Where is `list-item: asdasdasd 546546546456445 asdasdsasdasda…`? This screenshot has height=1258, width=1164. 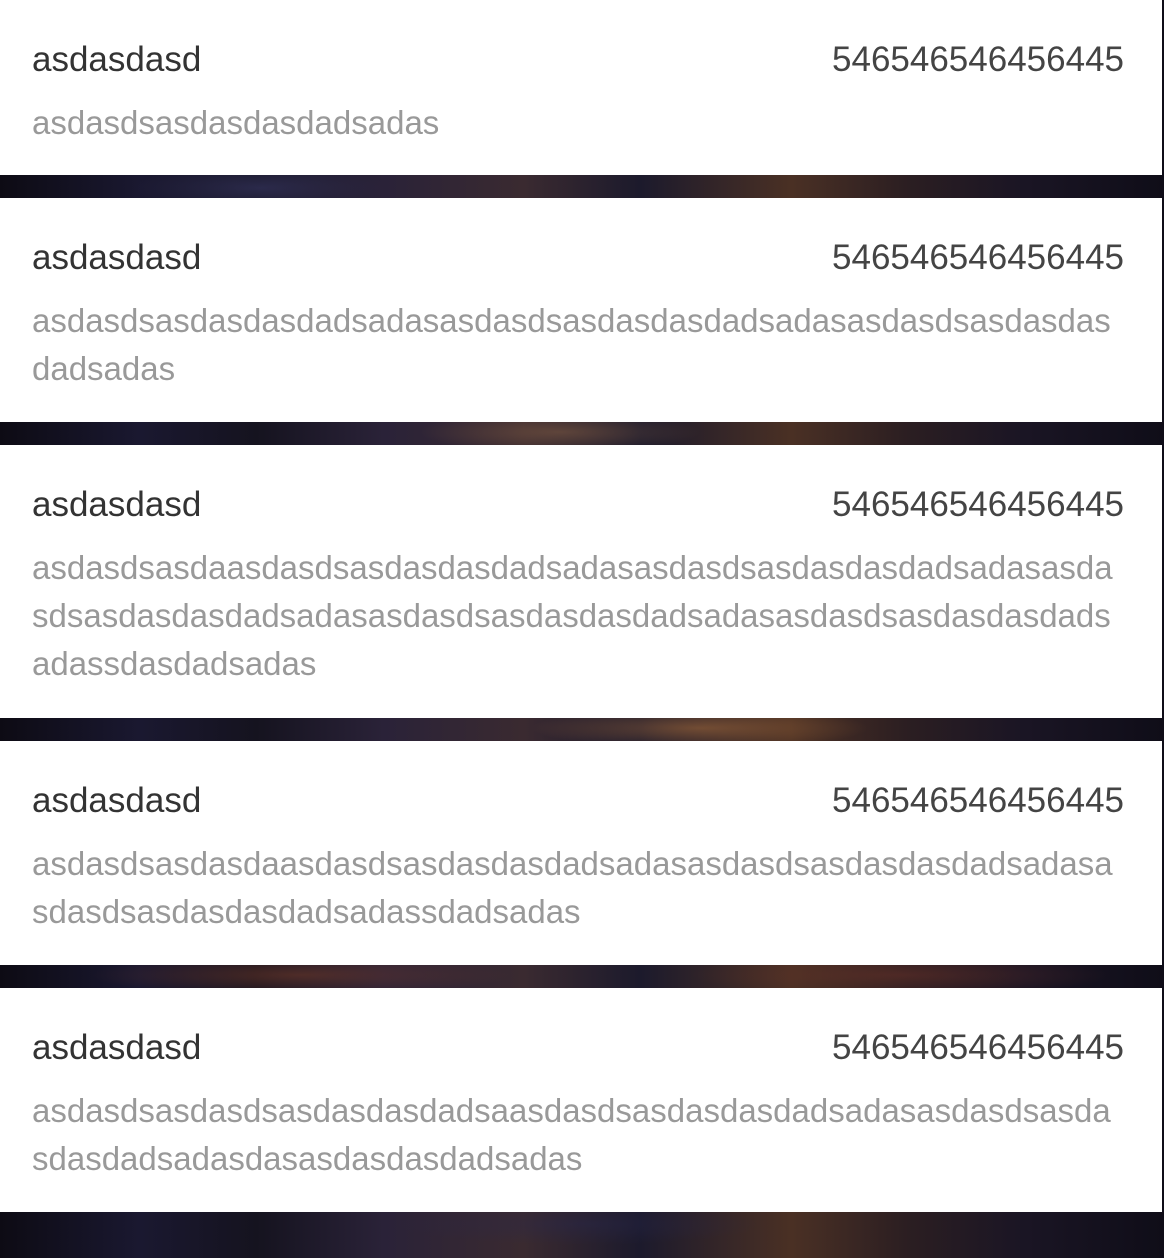
list-item: asdasdasd 546546546456445 asdasdsasdasda… is located at coordinates (581, 87).